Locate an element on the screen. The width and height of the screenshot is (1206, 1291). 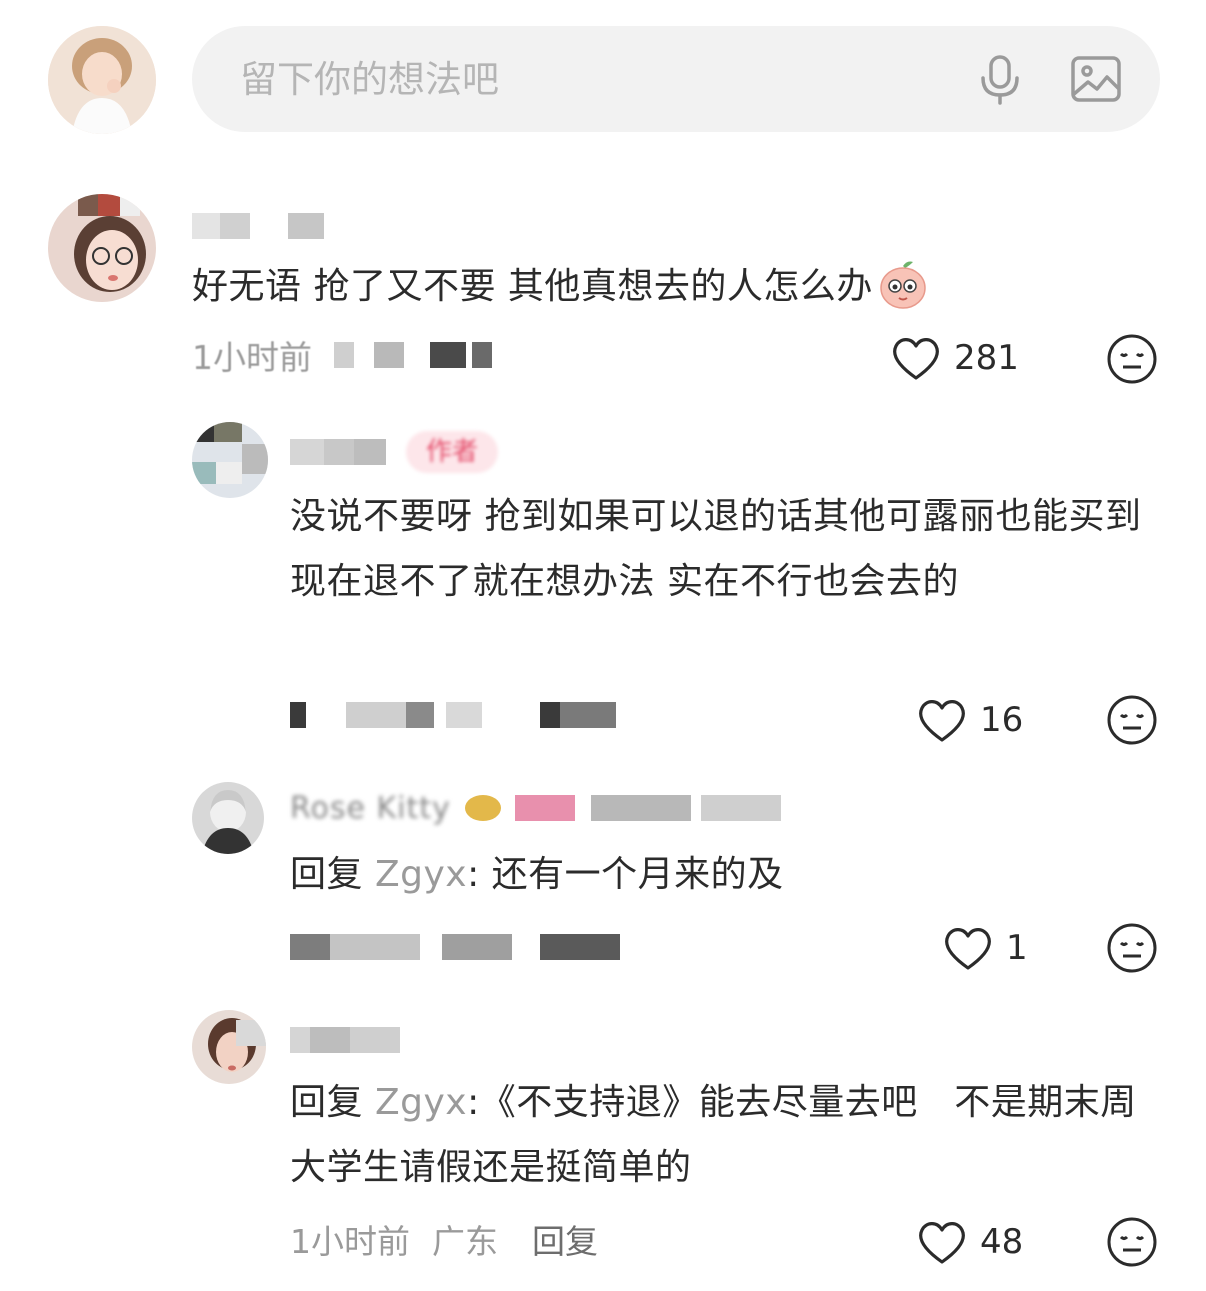
comment-composer is located at coordinates (603, 80).